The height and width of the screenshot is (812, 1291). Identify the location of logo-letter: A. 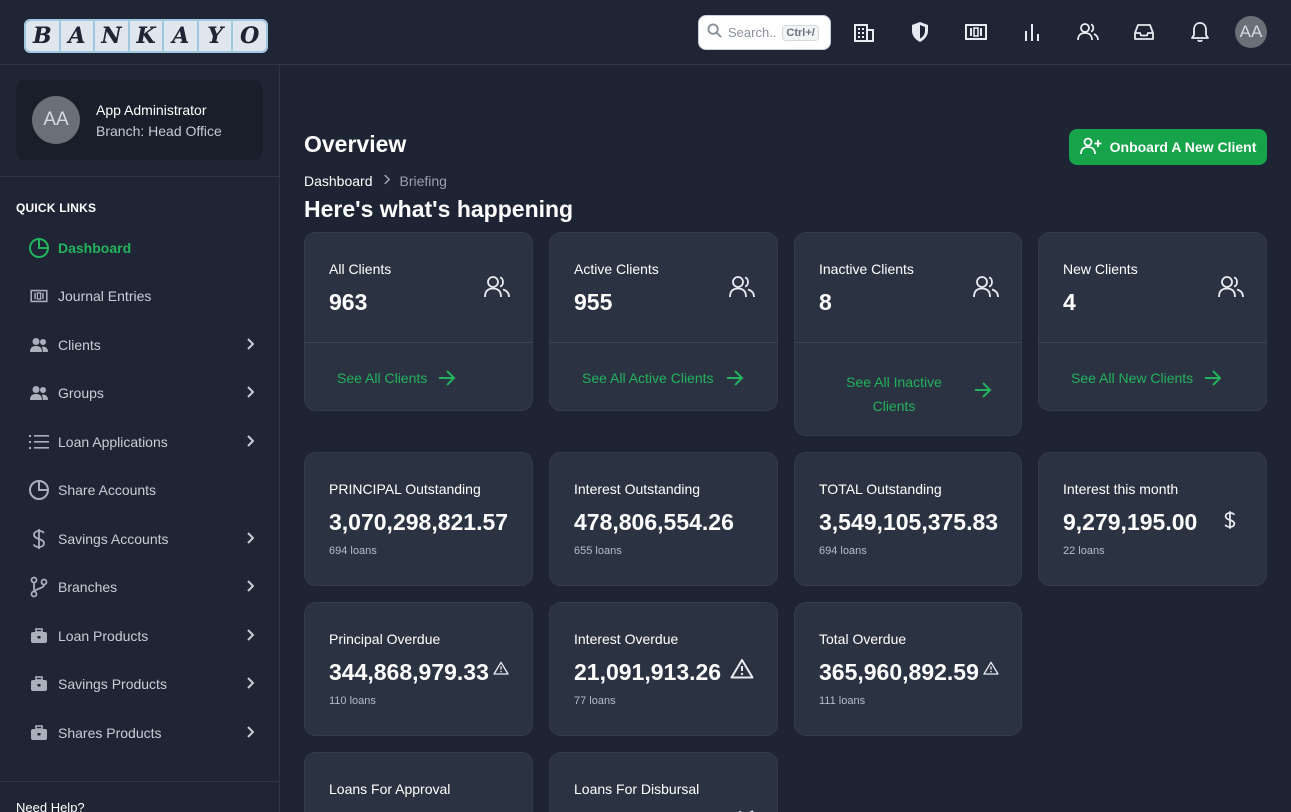
(181, 36).